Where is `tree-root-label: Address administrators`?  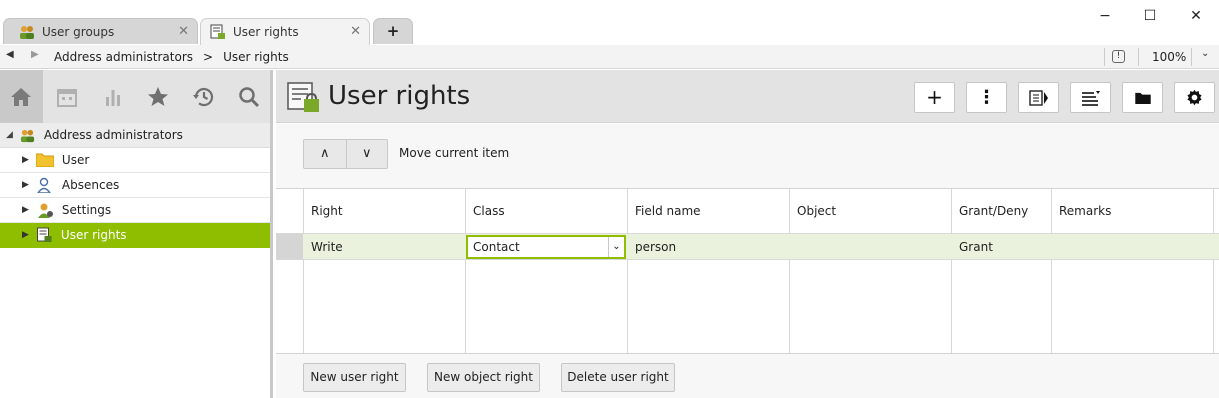 tree-root-label: Address administrators is located at coordinates (113, 135).